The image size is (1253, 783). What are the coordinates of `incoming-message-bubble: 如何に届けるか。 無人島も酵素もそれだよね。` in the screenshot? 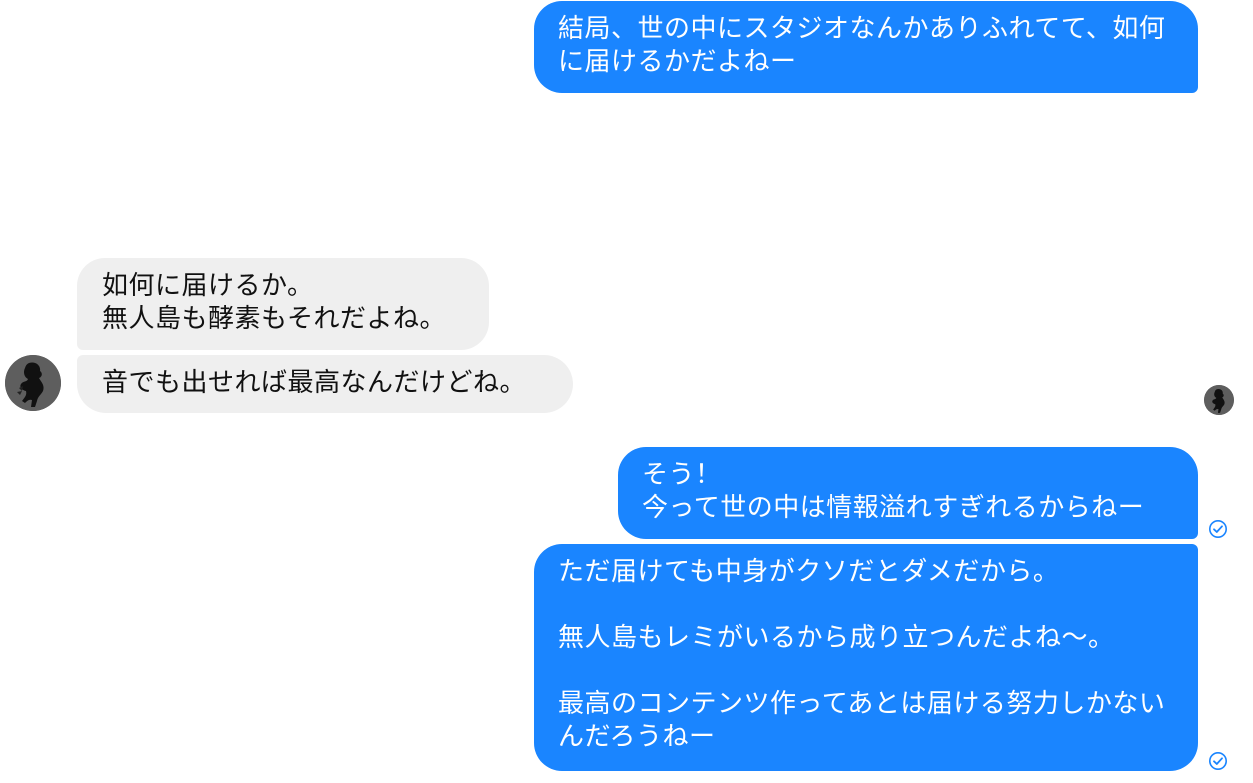 It's located at (283, 304).